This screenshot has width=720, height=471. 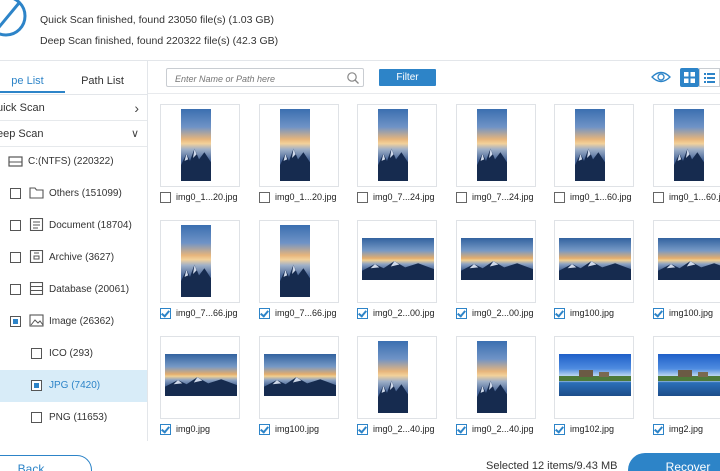 What do you see at coordinates (661, 77) in the screenshot?
I see `eye-icon` at bounding box center [661, 77].